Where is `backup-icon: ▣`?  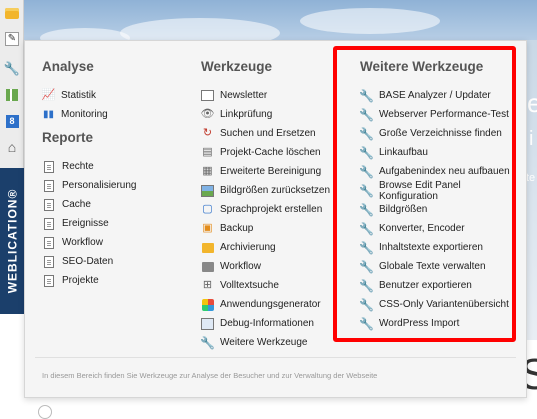 backup-icon: ▣ is located at coordinates (207, 228).